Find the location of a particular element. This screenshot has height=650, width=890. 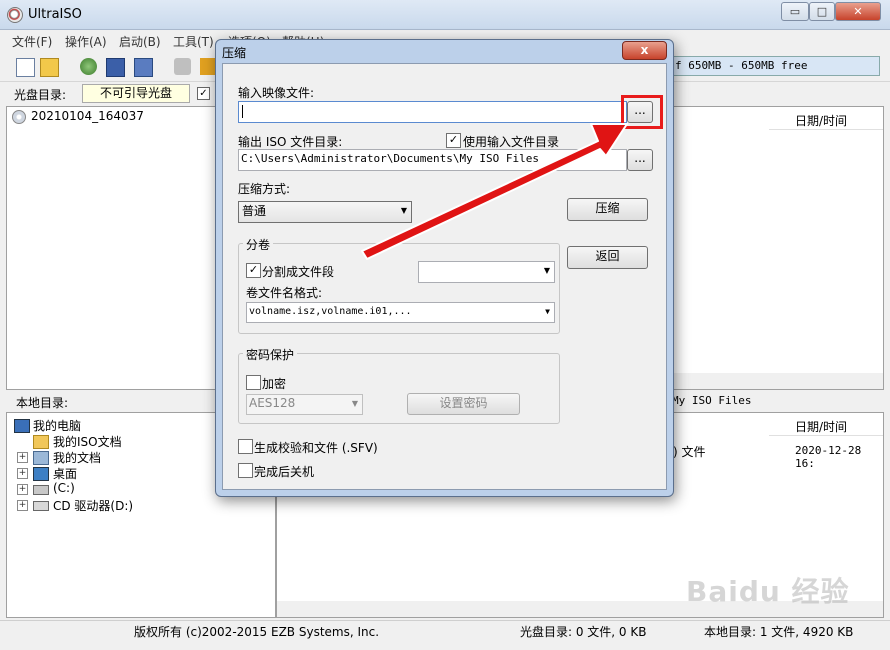

annotation-arrow is located at coordinates (494, 191).